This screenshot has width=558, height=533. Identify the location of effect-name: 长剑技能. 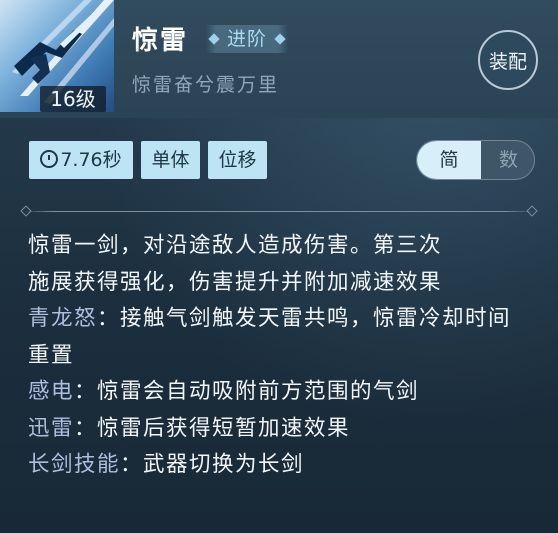
(74, 464).